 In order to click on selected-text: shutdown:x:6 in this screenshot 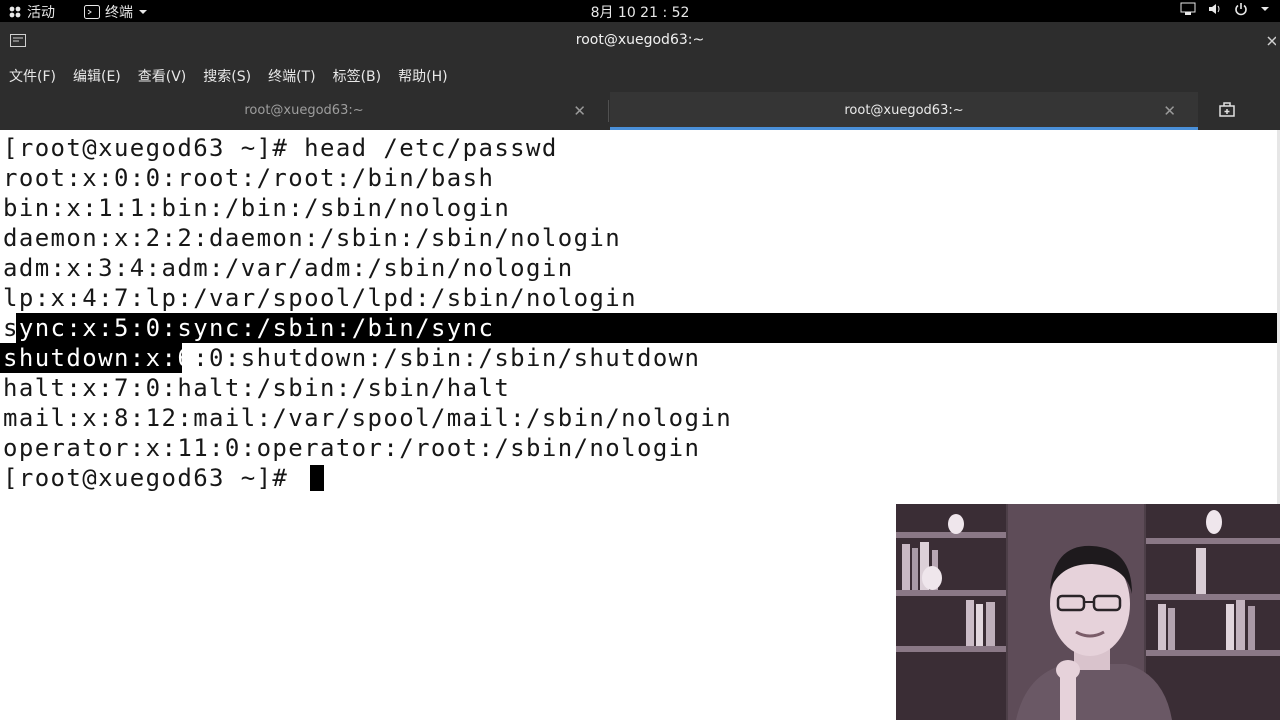, I will do `click(98, 358)`.